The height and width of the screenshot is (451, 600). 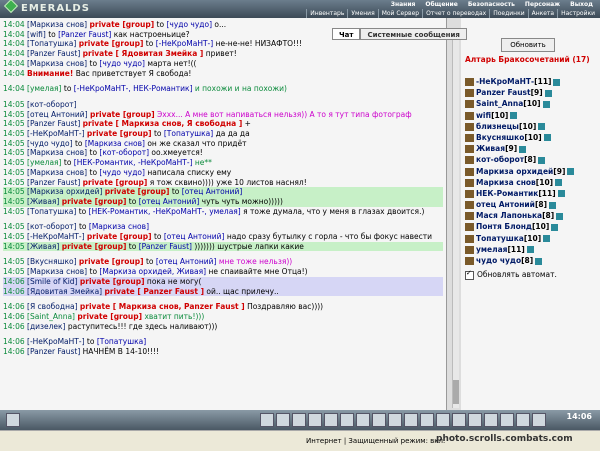 I want to click on chat-scrollbar, so click(x=455, y=224).